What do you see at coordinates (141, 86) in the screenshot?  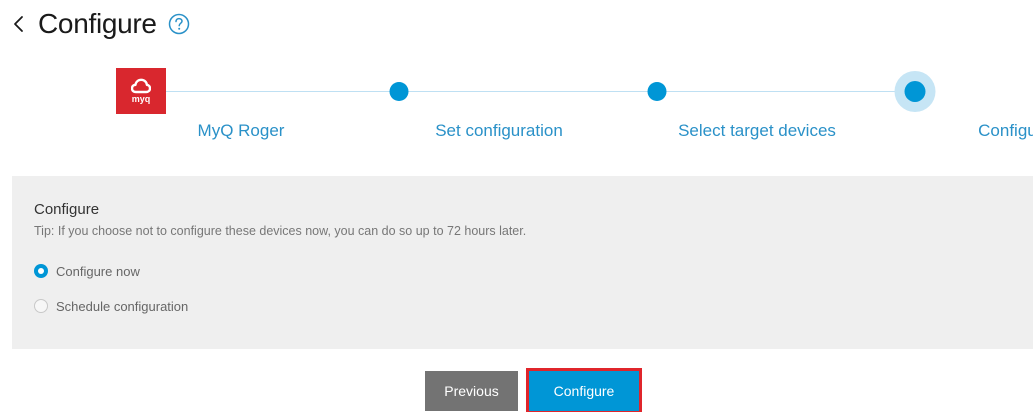 I see `cloud-icon` at bounding box center [141, 86].